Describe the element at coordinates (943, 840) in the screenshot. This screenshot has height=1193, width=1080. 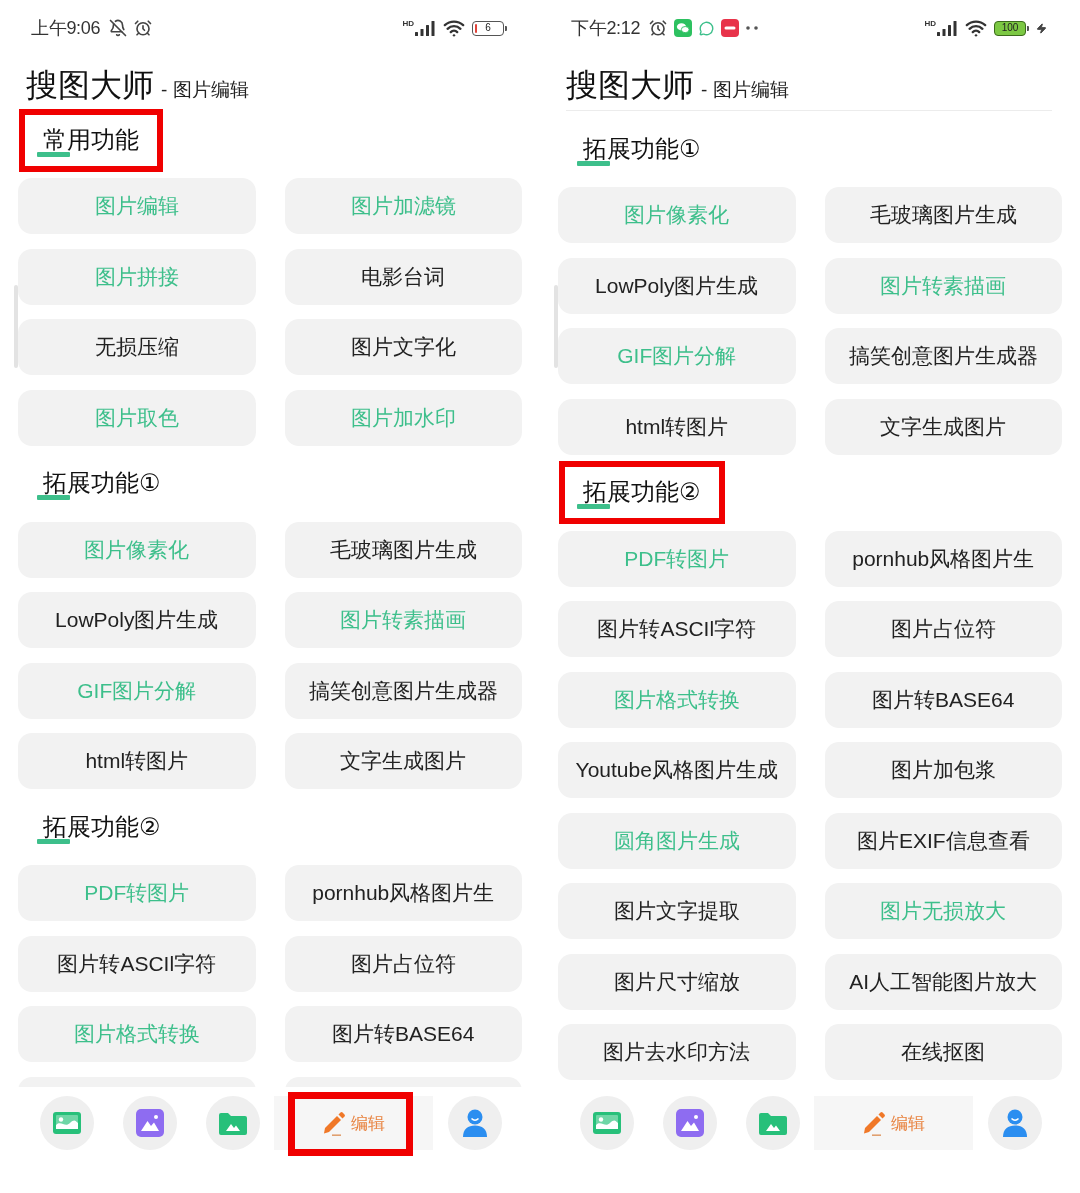
I see `feature-button: 图片EXIF信息查看` at that location.